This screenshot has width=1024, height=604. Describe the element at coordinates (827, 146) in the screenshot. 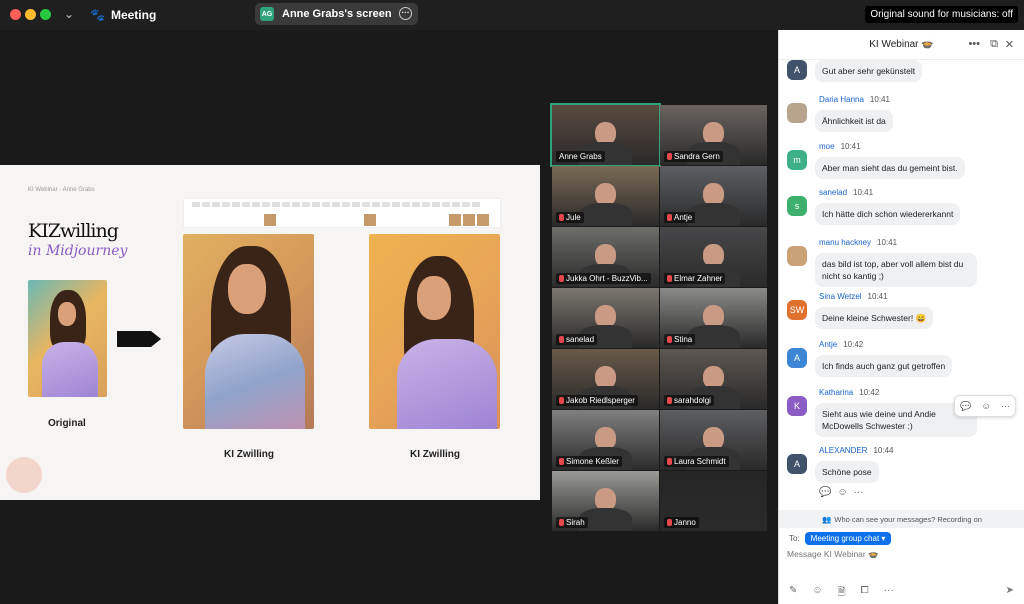

I see `sender-name: moe` at that location.